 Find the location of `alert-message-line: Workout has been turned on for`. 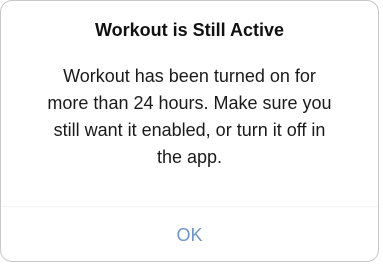

alert-message-line: Workout has been turned on for is located at coordinates (189, 76).